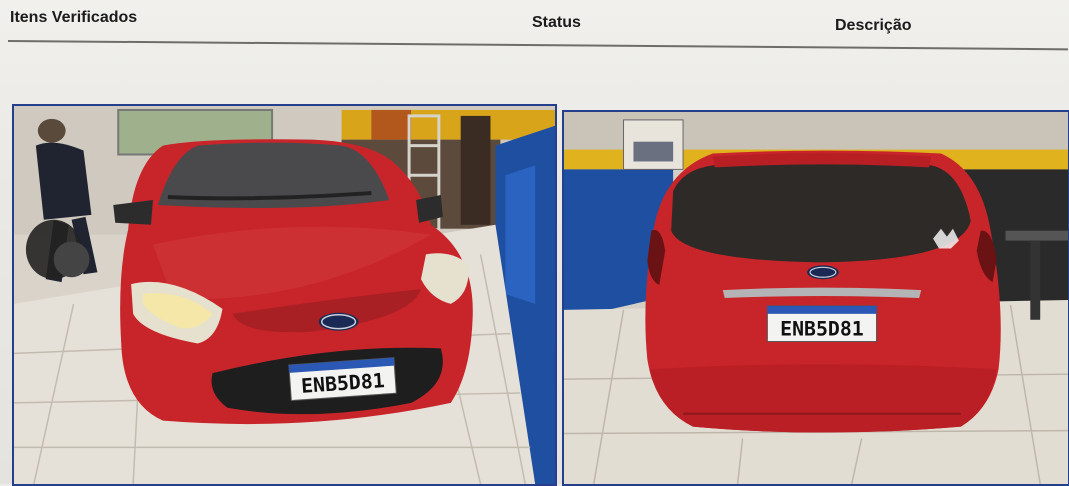 Image resolution: width=1069 pixels, height=486 pixels. What do you see at coordinates (74, 17) in the screenshot?
I see `column-header-itens-verificados: Itens Verificados` at bounding box center [74, 17].